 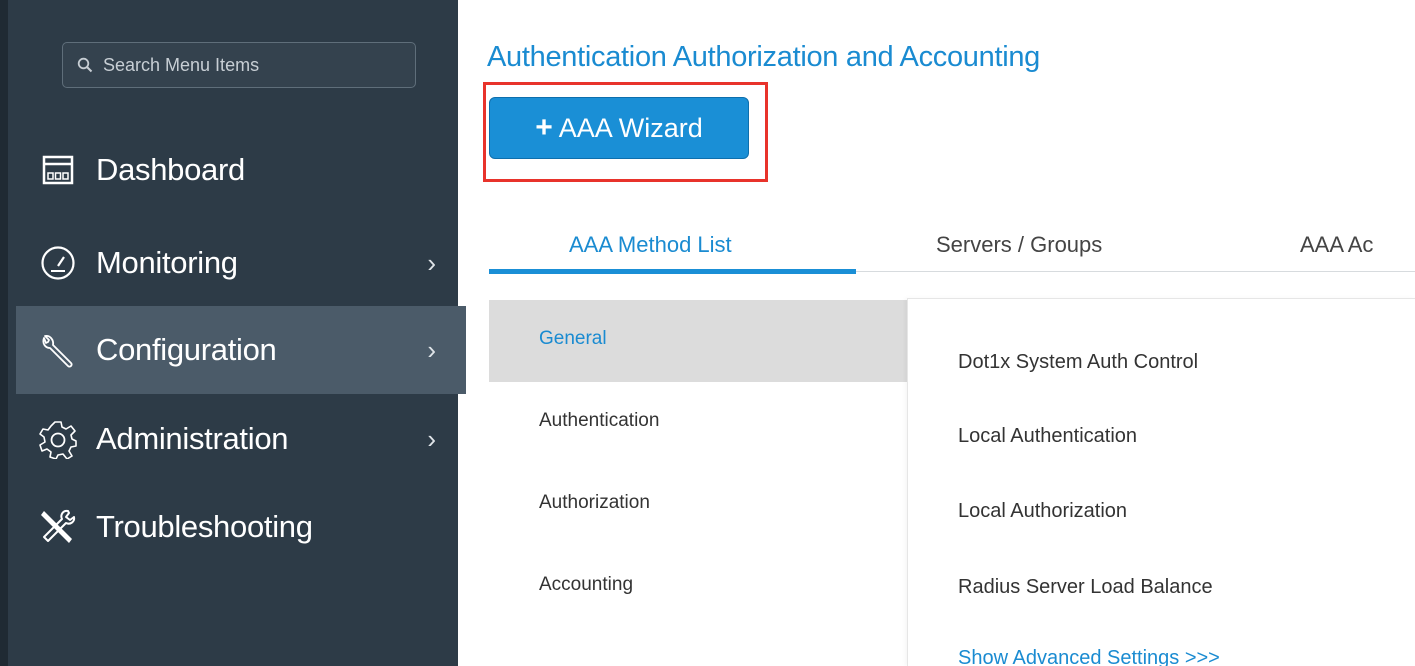 I want to click on subnav-label: Authentication, so click(x=599, y=420).